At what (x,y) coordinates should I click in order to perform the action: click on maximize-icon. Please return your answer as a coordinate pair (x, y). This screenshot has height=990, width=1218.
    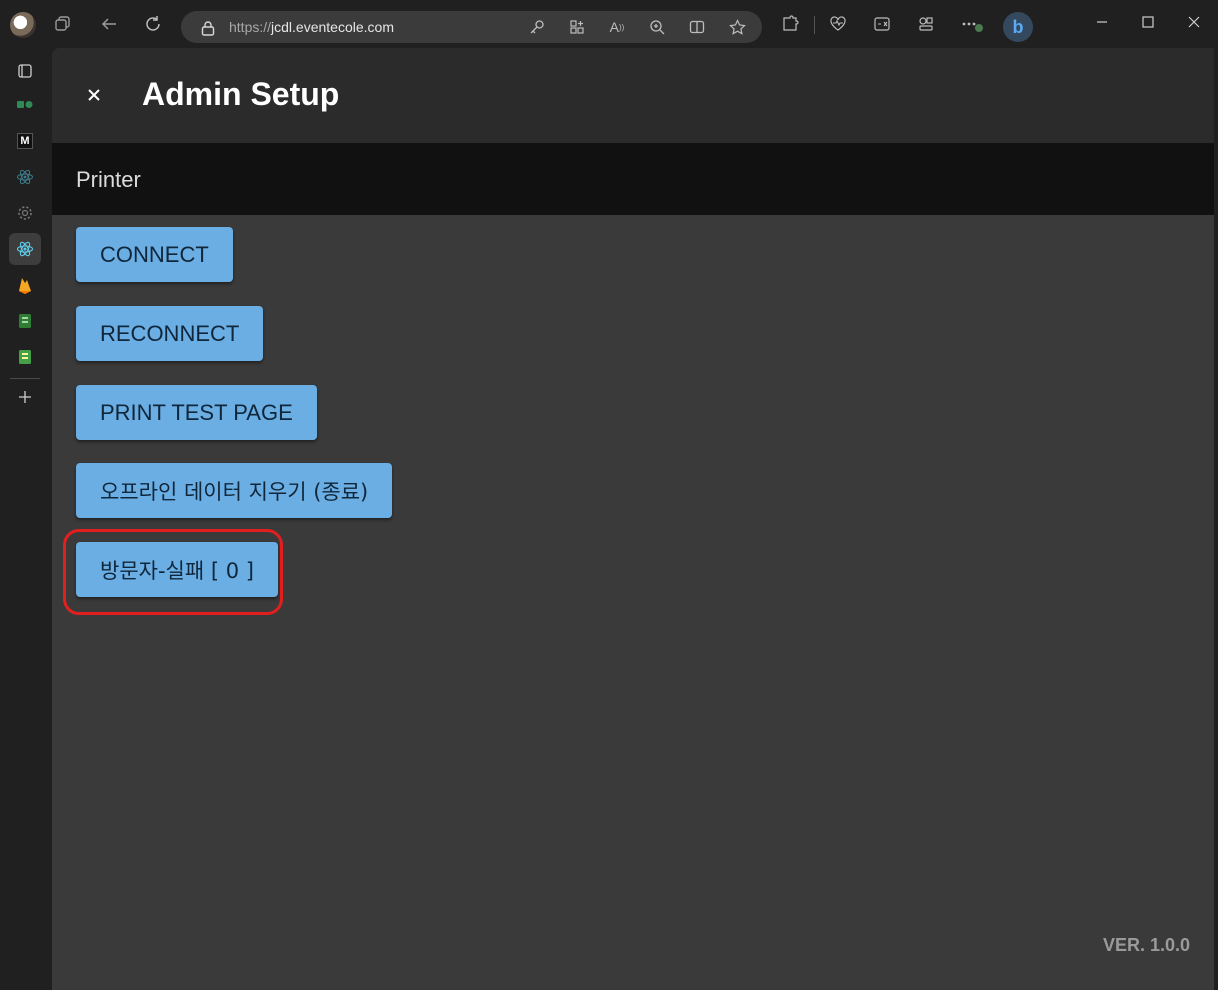
    Looking at the image, I should click on (1148, 22).